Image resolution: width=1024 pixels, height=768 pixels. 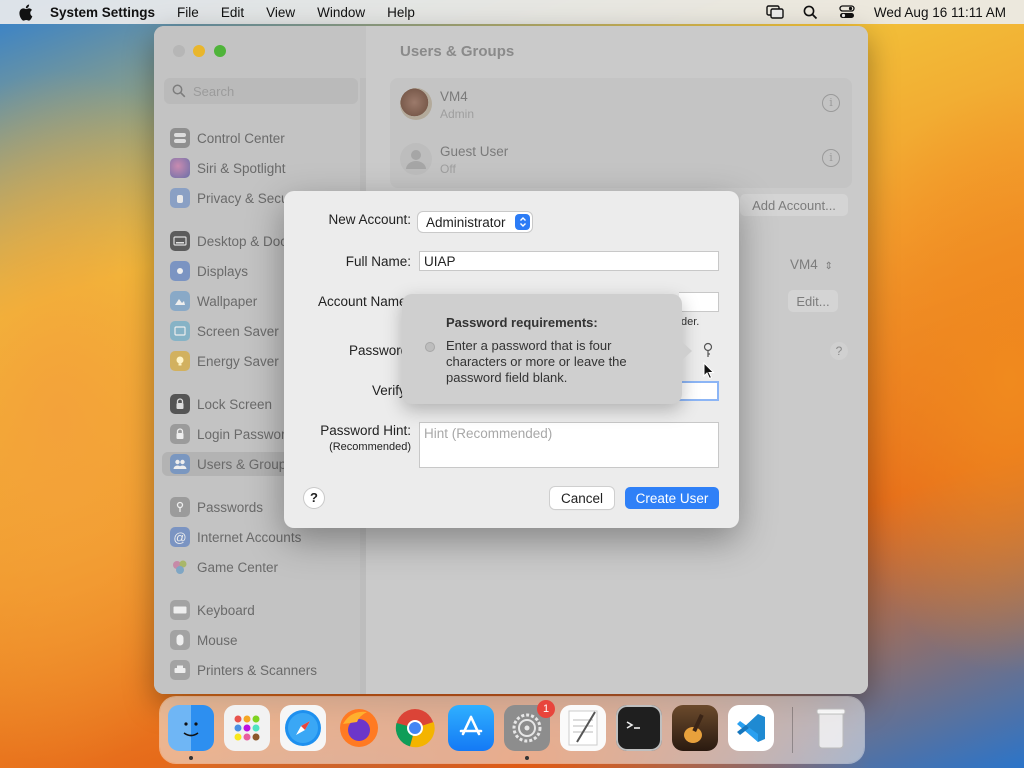 What do you see at coordinates (180, 241) in the screenshot?
I see `desktop-icon` at bounding box center [180, 241].